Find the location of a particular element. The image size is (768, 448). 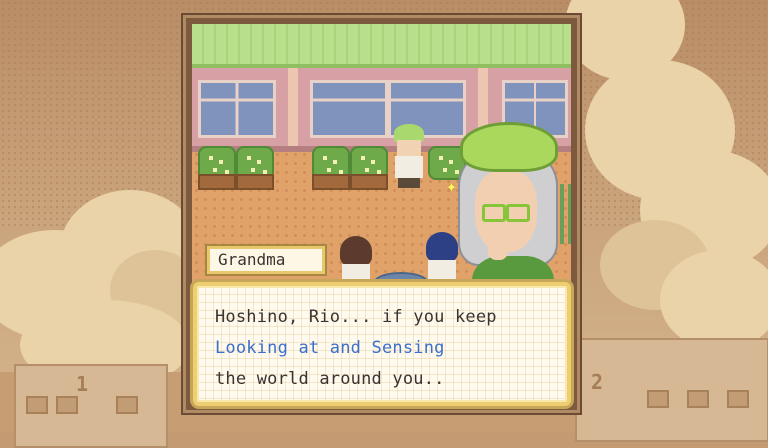

dialog-line-1: Hoshino, Rio... if you keep is located at coordinates (356, 317).